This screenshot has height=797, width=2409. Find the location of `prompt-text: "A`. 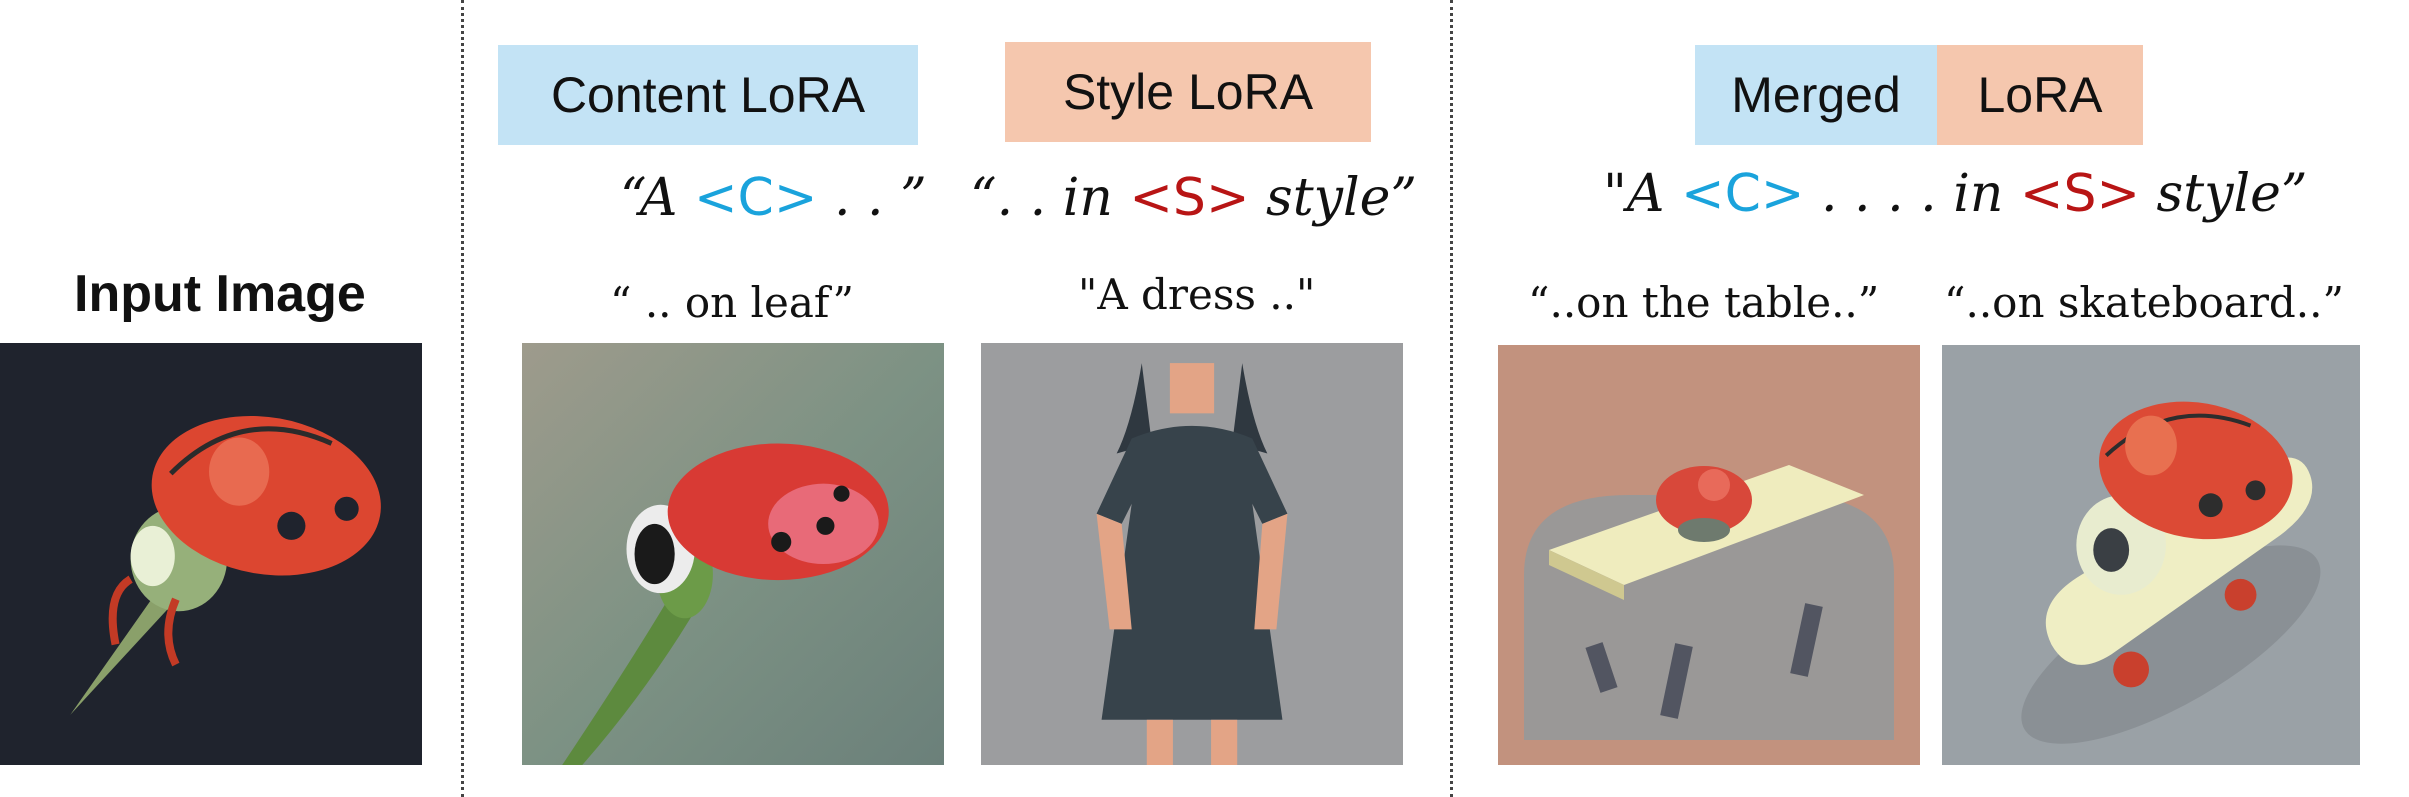

prompt-text: "A is located at coordinates (1642, 194).